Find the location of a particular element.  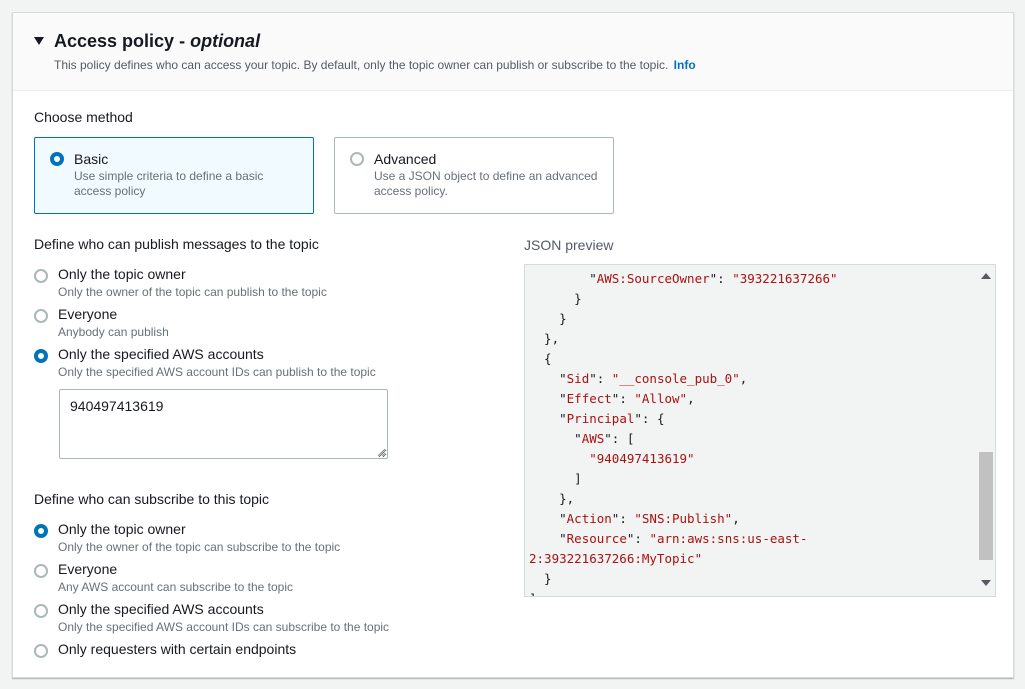

panel-title-optional: optional is located at coordinates (225, 41).